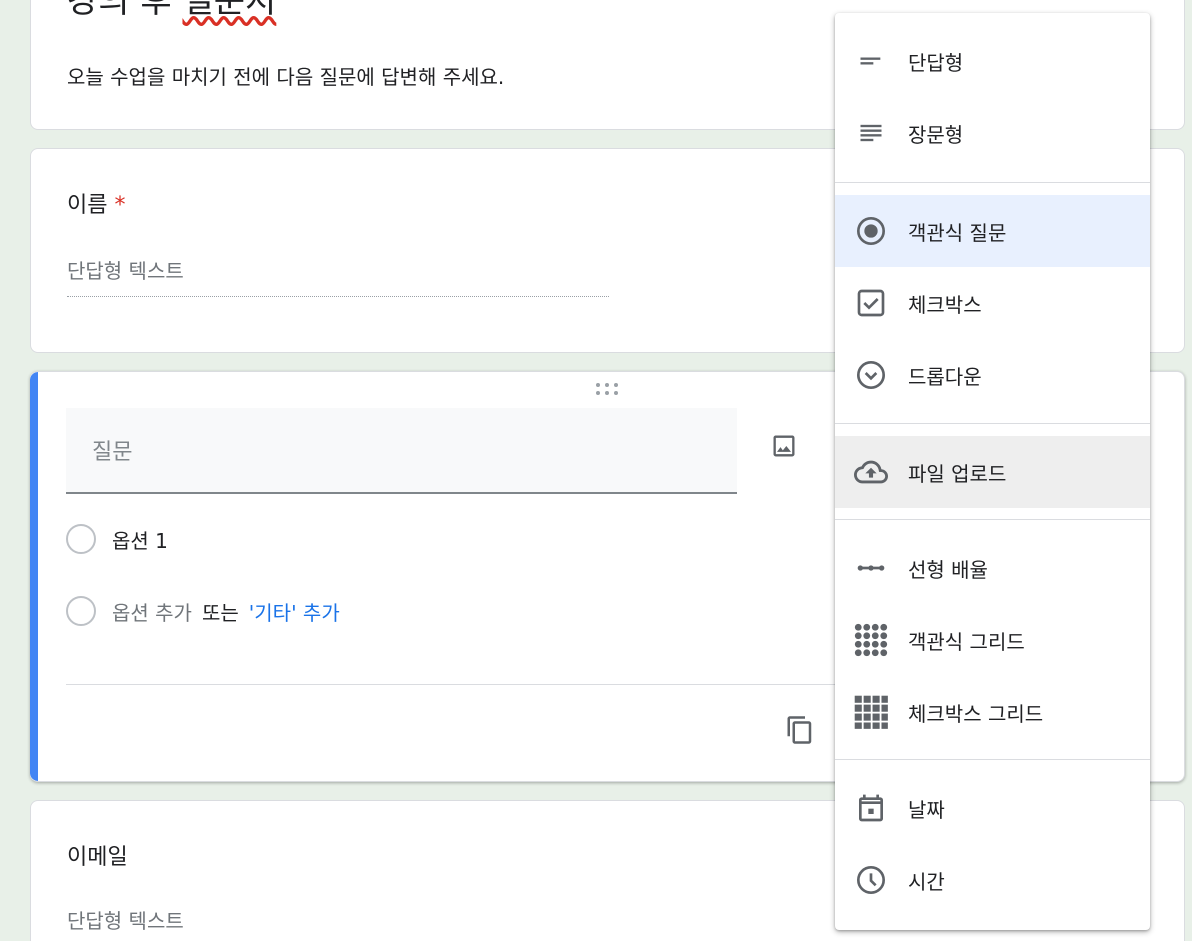 This screenshot has height=941, width=1192. What do you see at coordinates (871, 640) in the screenshot?
I see `dot-grid-icon` at bounding box center [871, 640].